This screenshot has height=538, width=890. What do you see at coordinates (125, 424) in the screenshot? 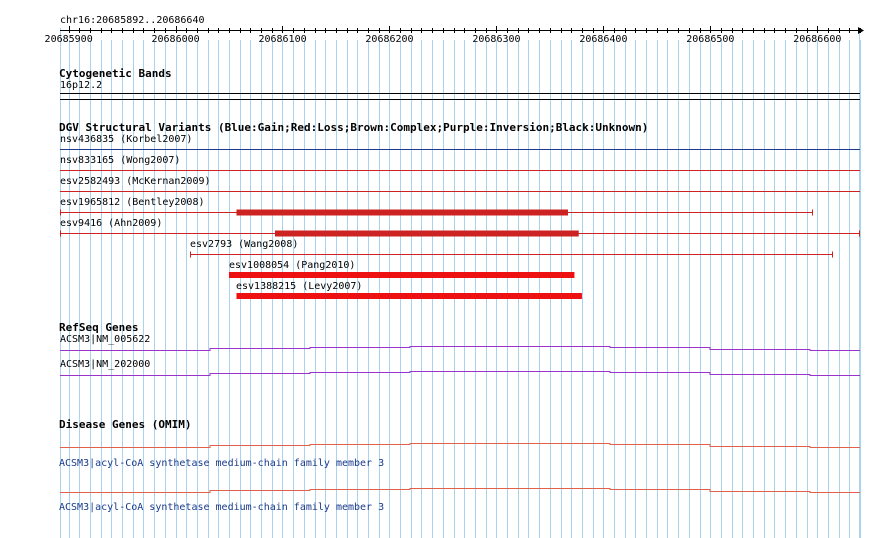
I see `omim-track-title: Disease Genes (OMIM)` at bounding box center [125, 424].